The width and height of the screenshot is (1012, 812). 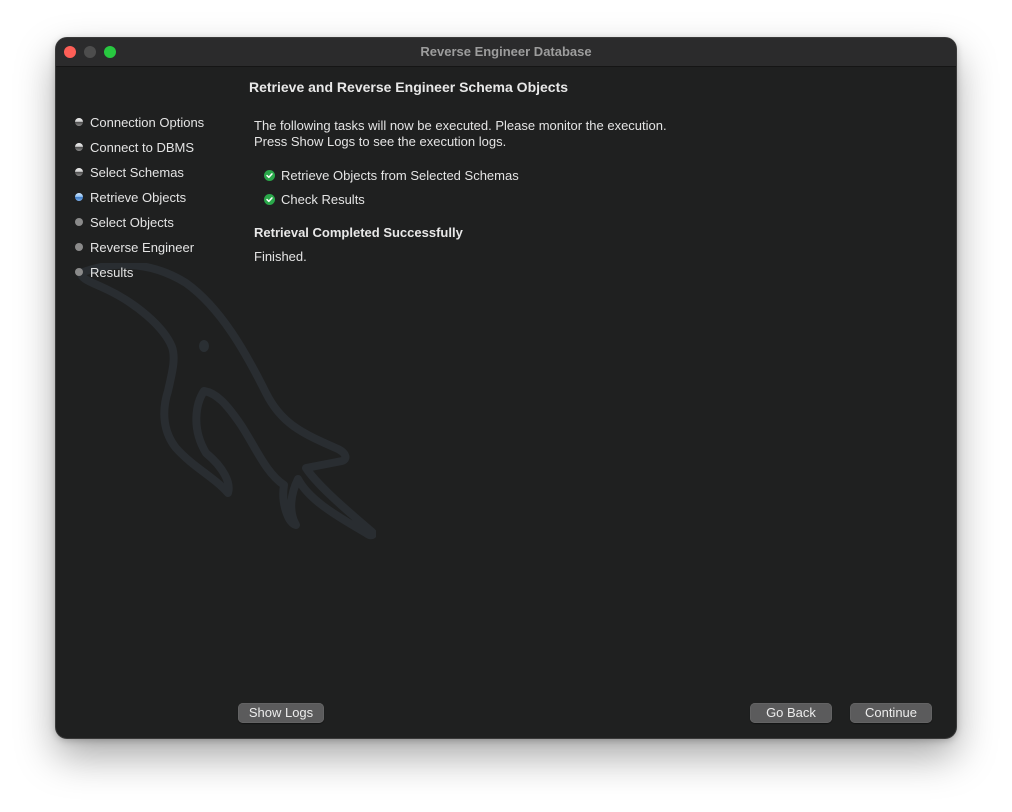 I want to click on step-retrieve-objects: Retrieve Objects, so click(x=130, y=197).